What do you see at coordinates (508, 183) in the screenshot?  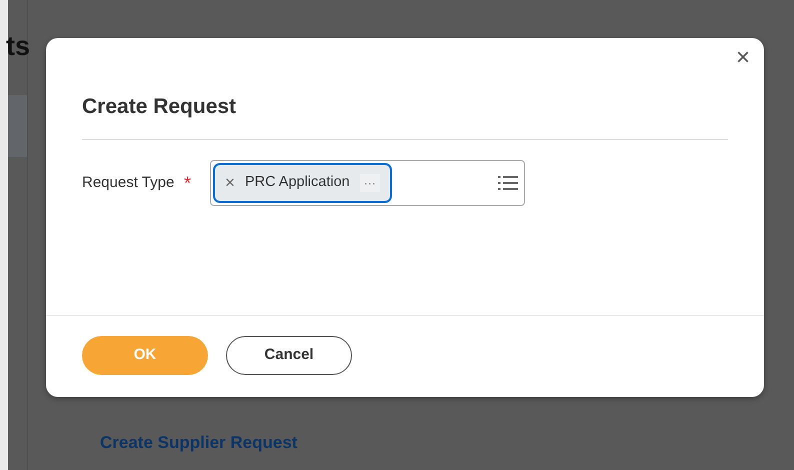 I see `list-icon` at bounding box center [508, 183].